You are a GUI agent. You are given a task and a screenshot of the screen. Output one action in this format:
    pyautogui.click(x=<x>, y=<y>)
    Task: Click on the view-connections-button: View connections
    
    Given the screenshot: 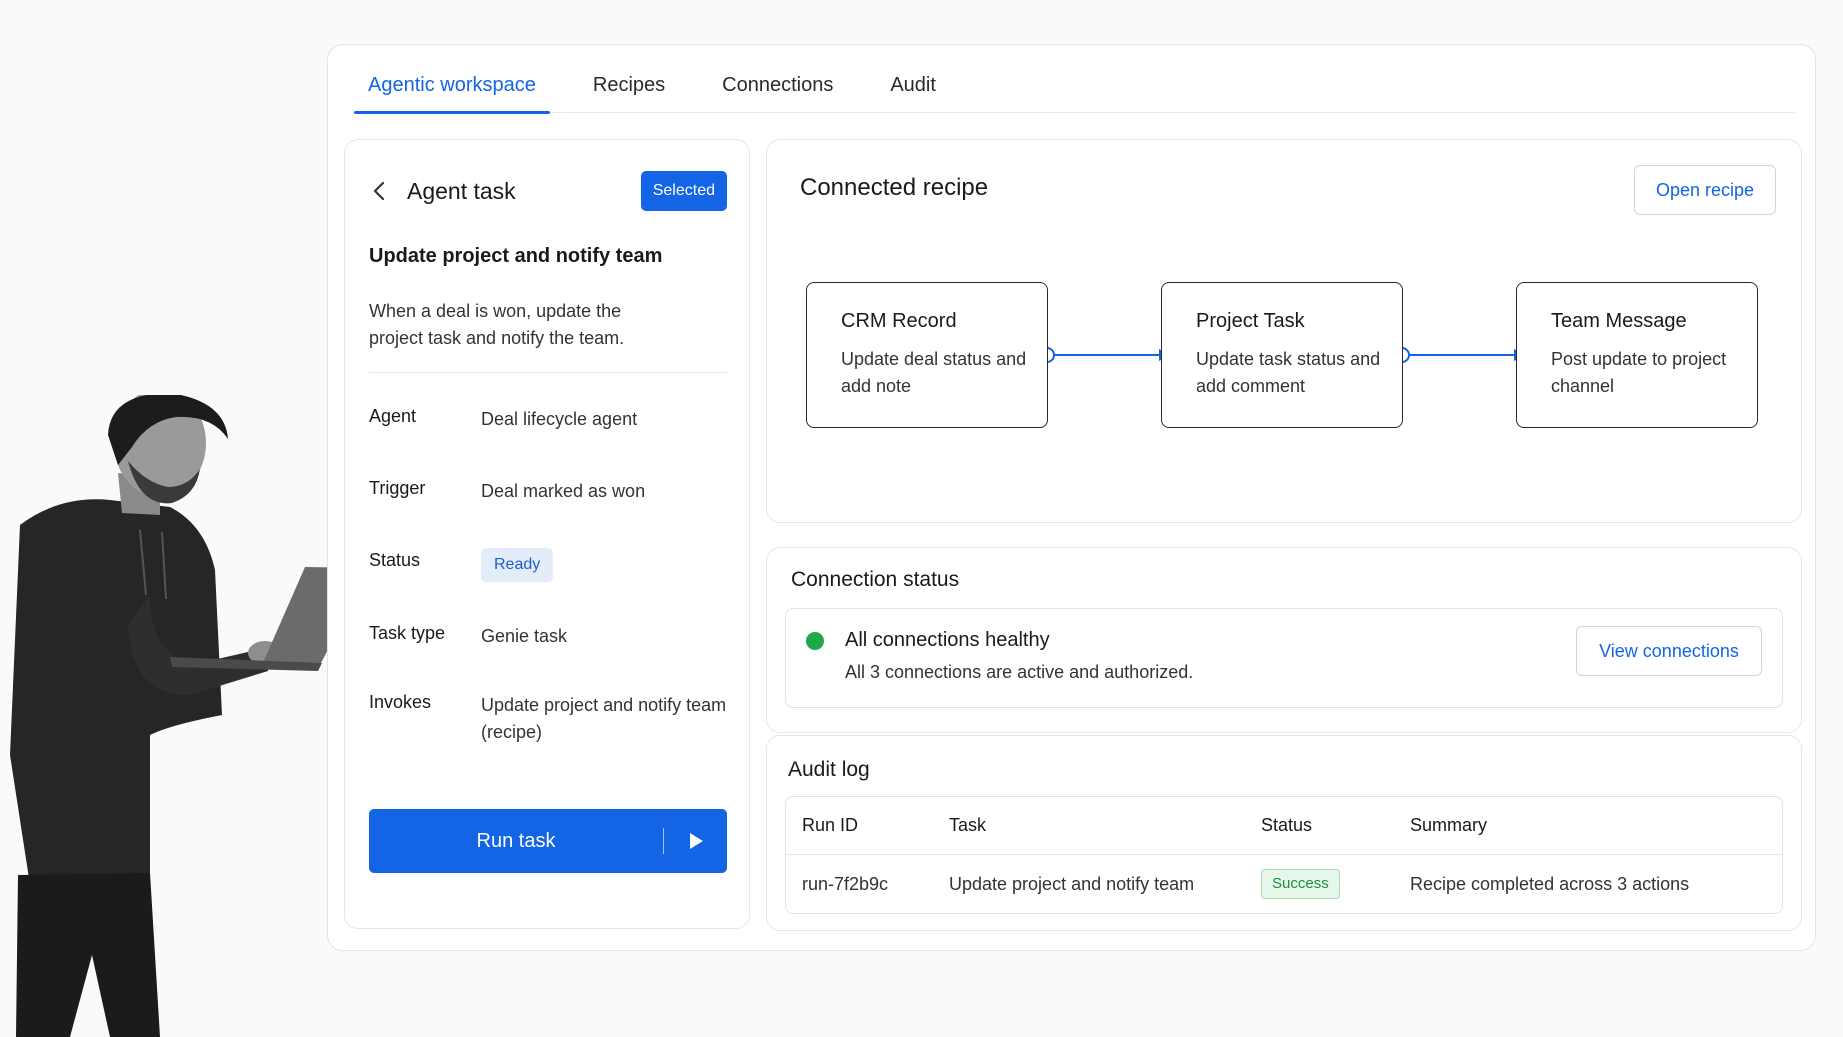 What is the action you would take?
    pyautogui.click(x=1669, y=651)
    